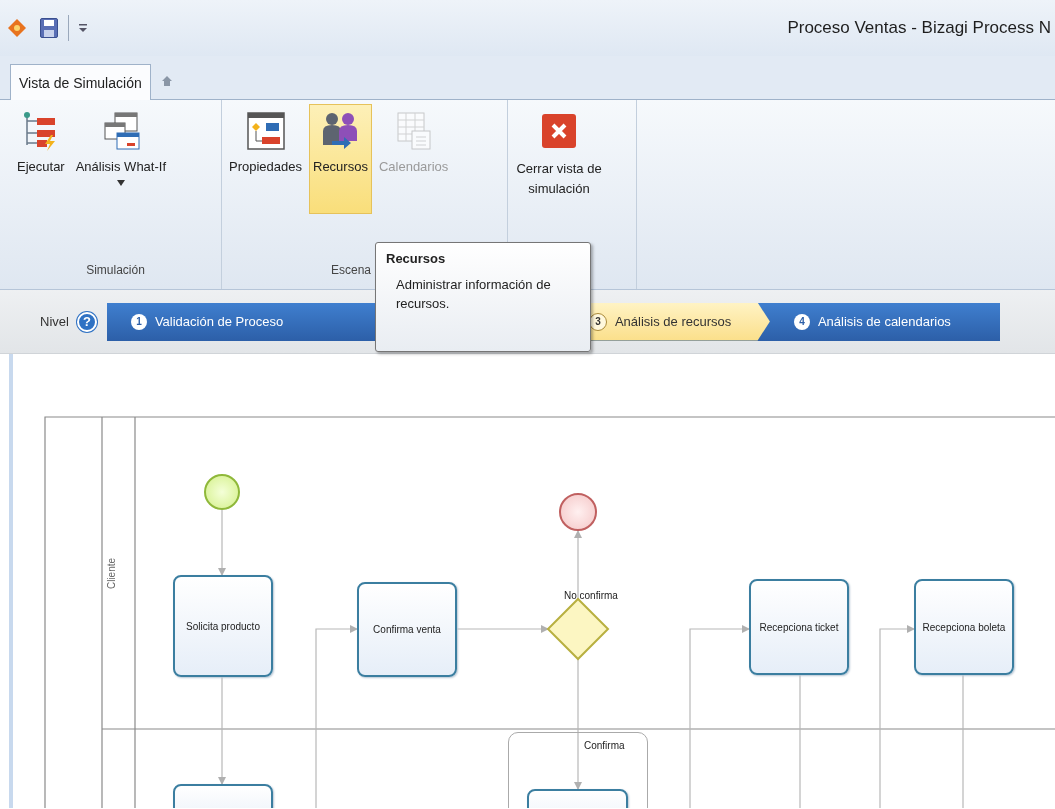 This screenshot has width=1055, height=809. Describe the element at coordinates (223, 626) in the screenshot. I see `task: Solicita producto` at that location.